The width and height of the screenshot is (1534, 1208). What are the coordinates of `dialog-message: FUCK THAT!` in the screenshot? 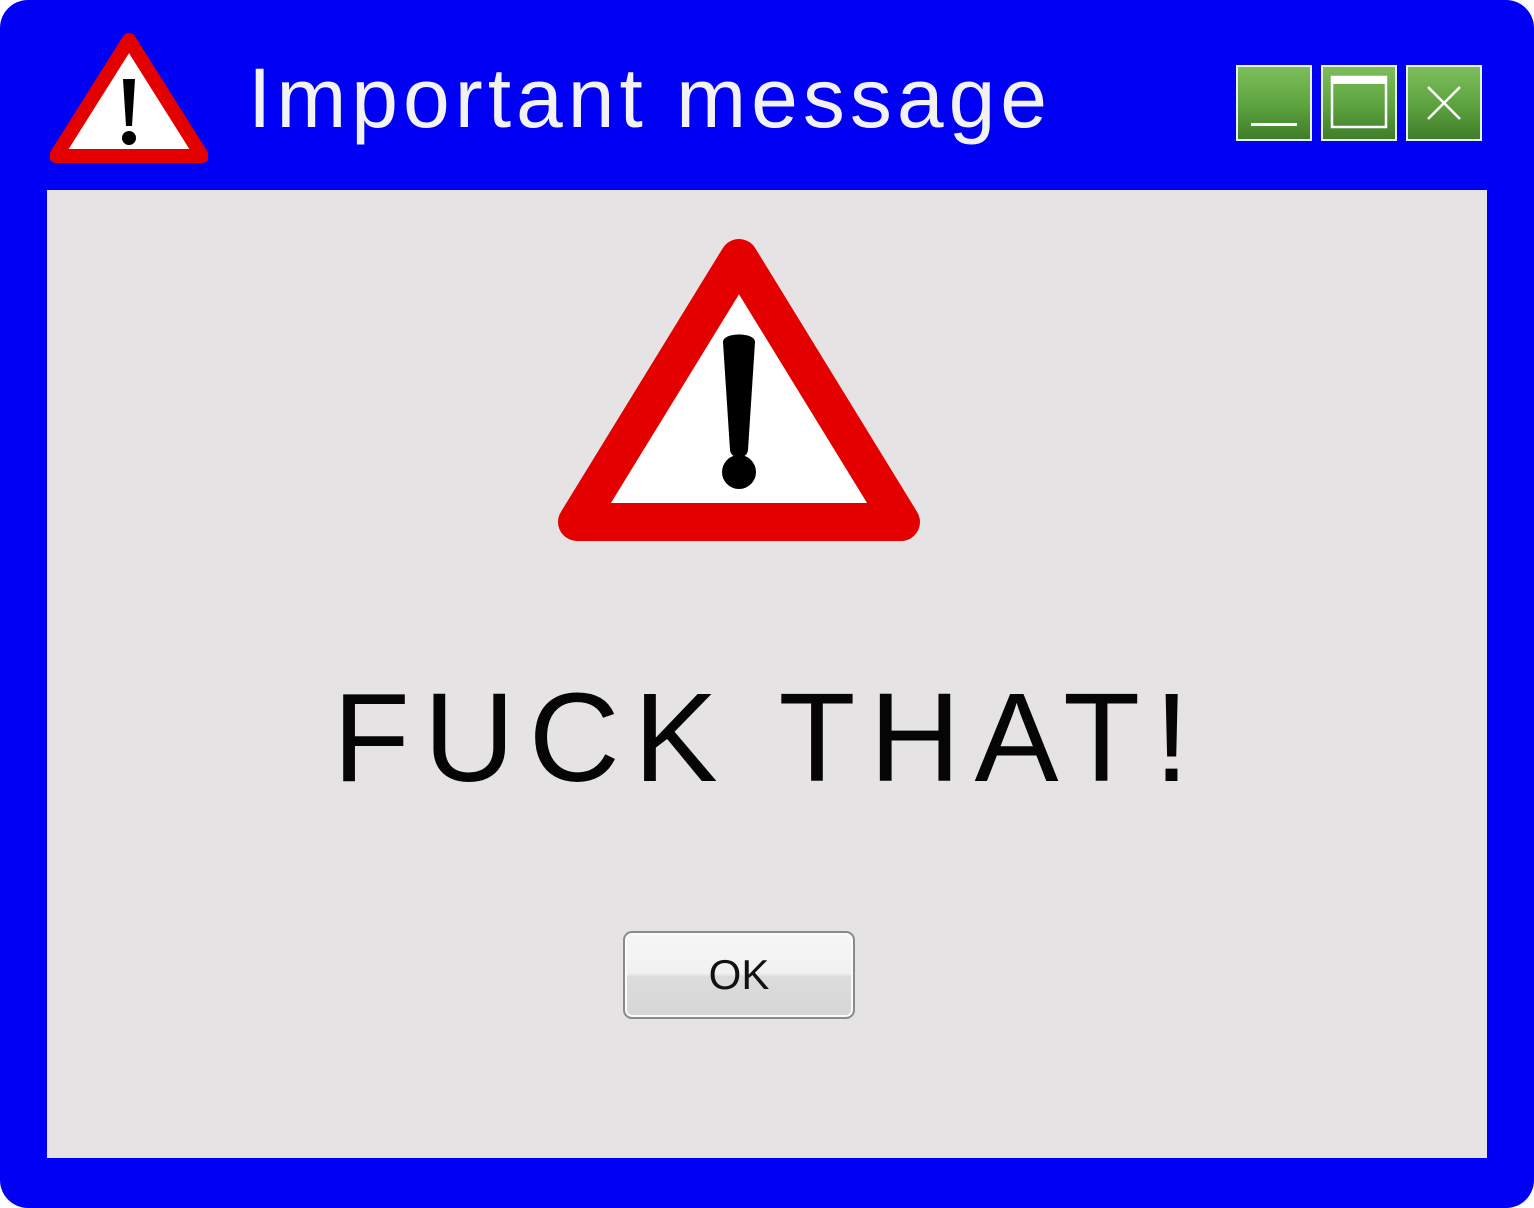 It's located at (768, 737).